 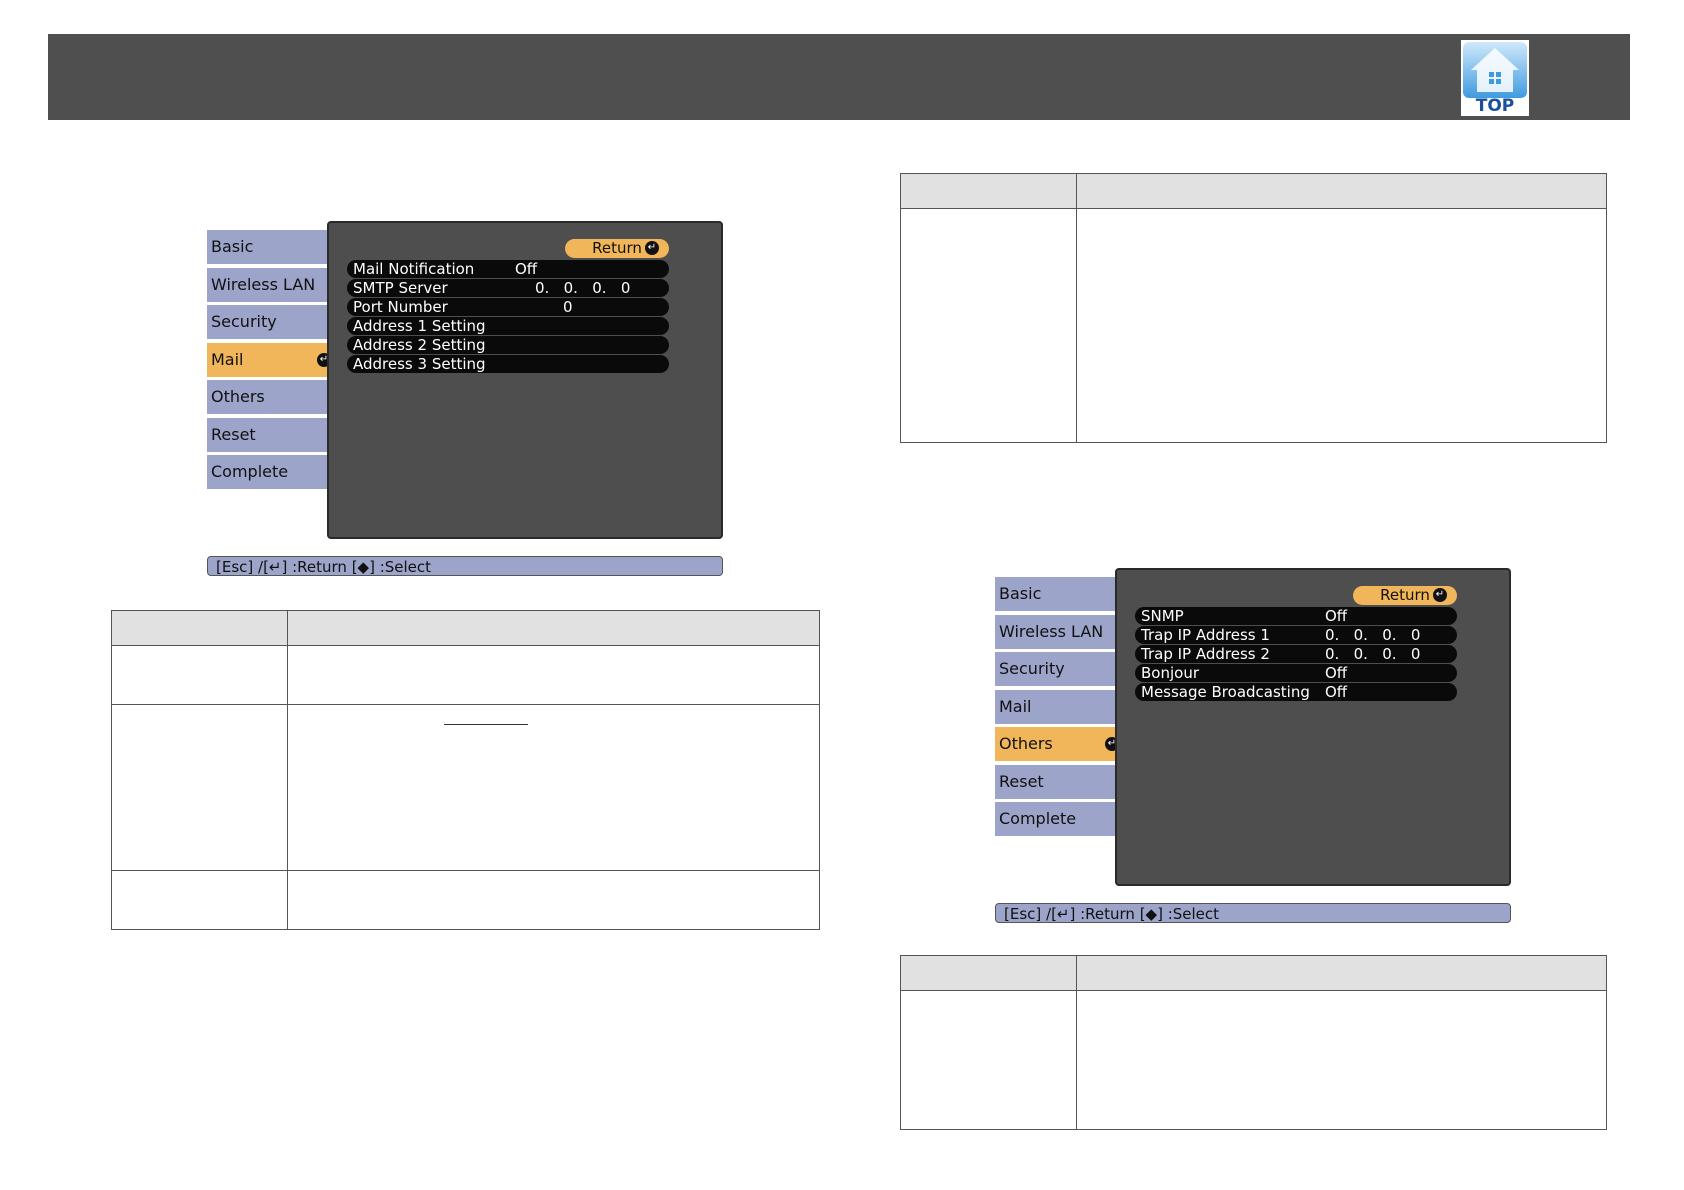 I want to click on top-link: TOP, so click(x=1495, y=78).